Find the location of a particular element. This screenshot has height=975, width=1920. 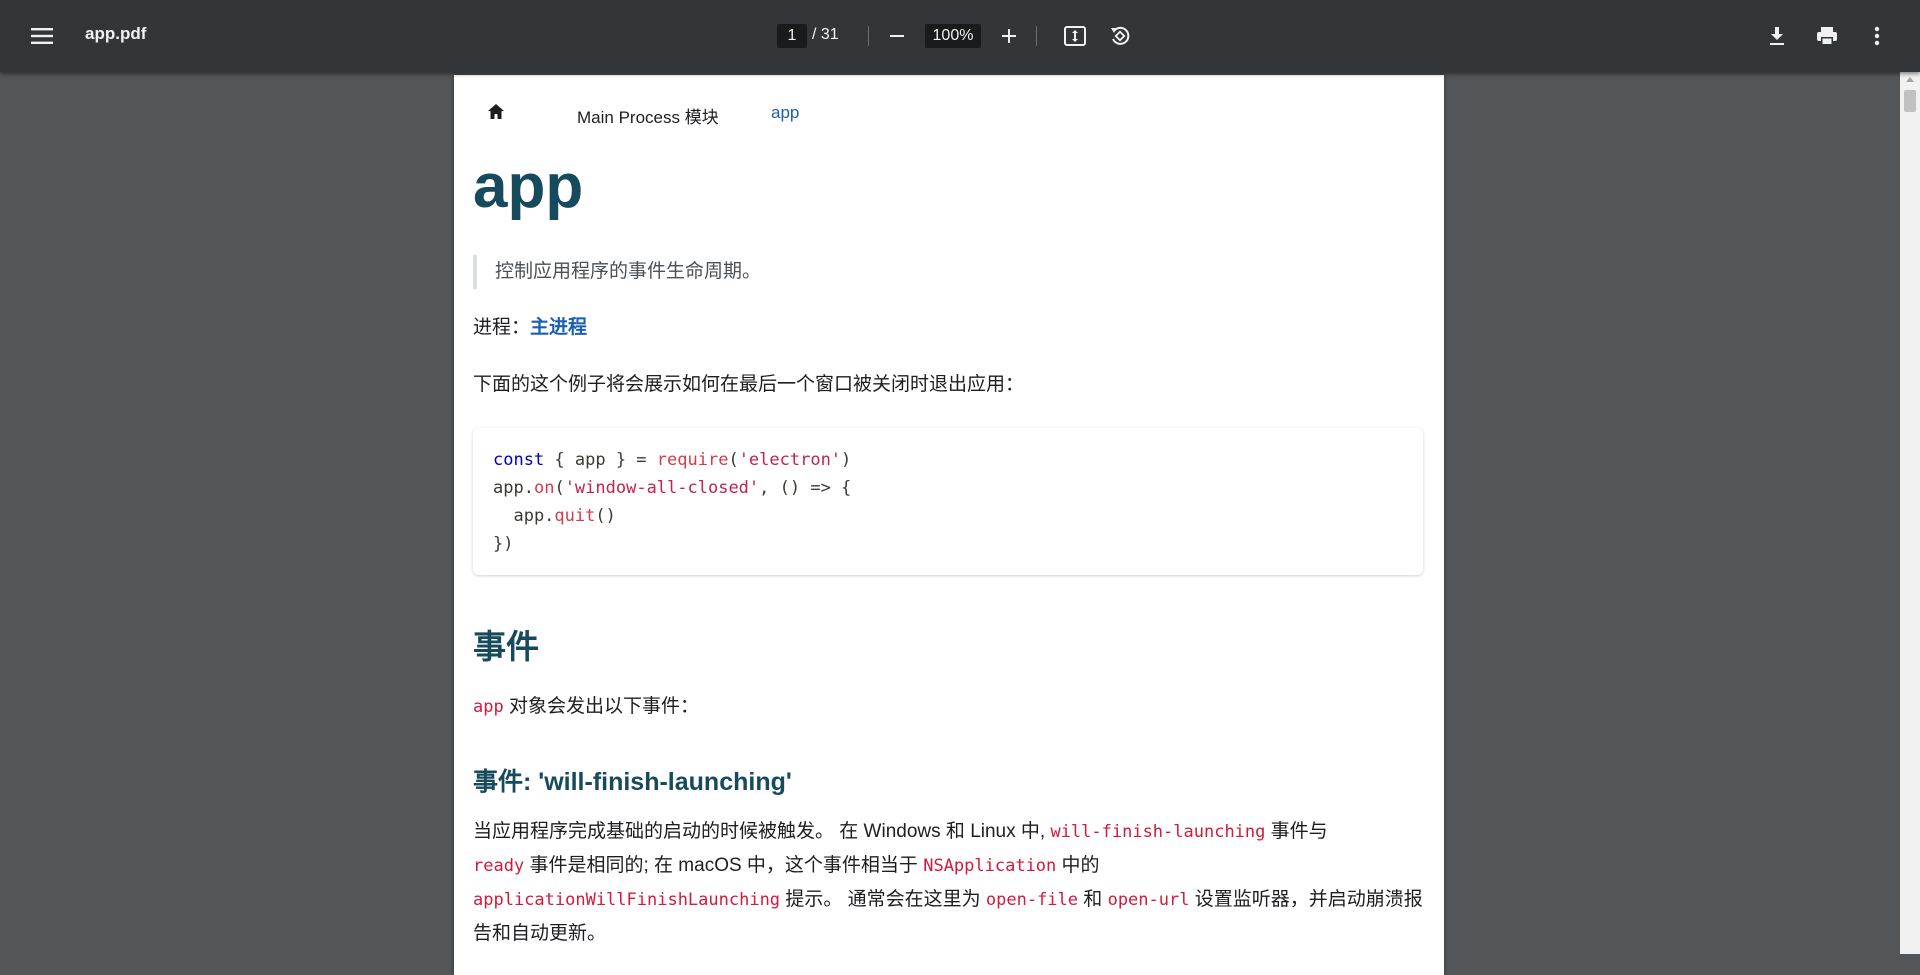

document-title: app.pdf is located at coordinates (116, 33).